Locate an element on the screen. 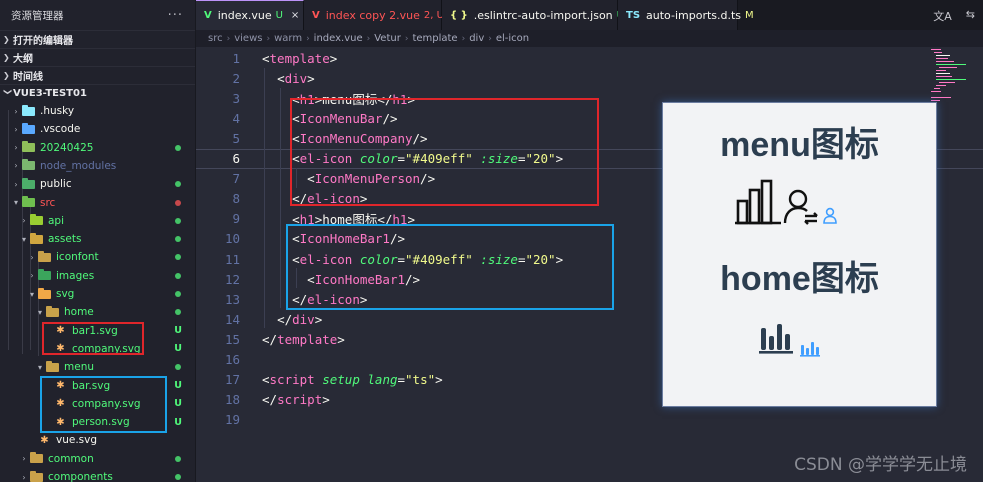 This screenshot has height=482, width=983. home-bar1-icon is located at coordinates (776, 339).